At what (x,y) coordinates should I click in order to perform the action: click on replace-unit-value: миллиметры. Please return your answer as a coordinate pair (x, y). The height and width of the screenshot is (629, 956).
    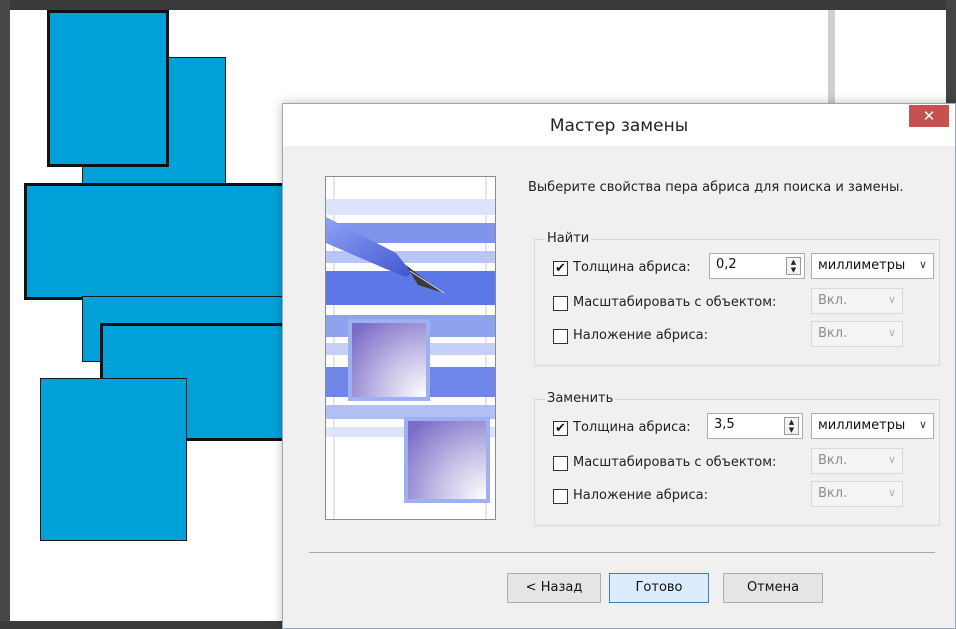
    Looking at the image, I should click on (862, 425).